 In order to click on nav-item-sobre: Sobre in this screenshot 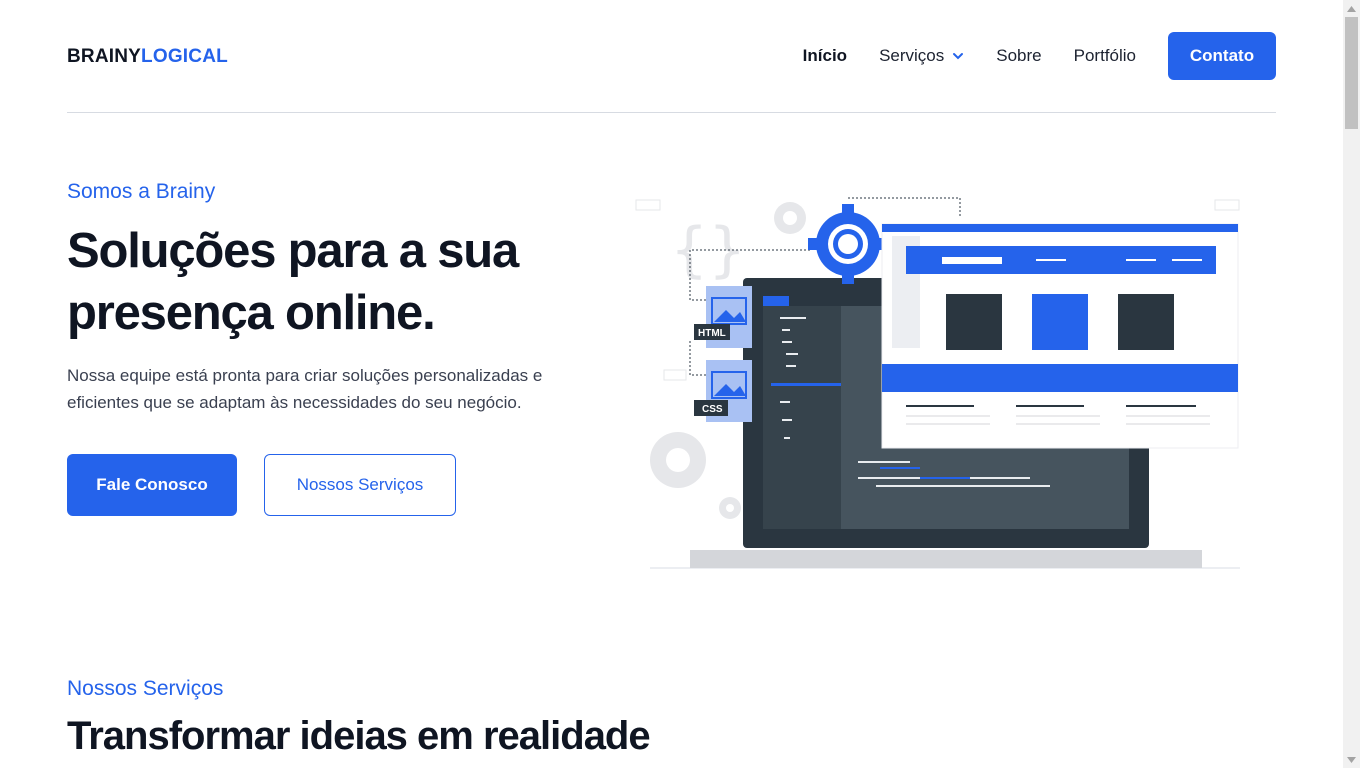, I will do `click(1018, 56)`.